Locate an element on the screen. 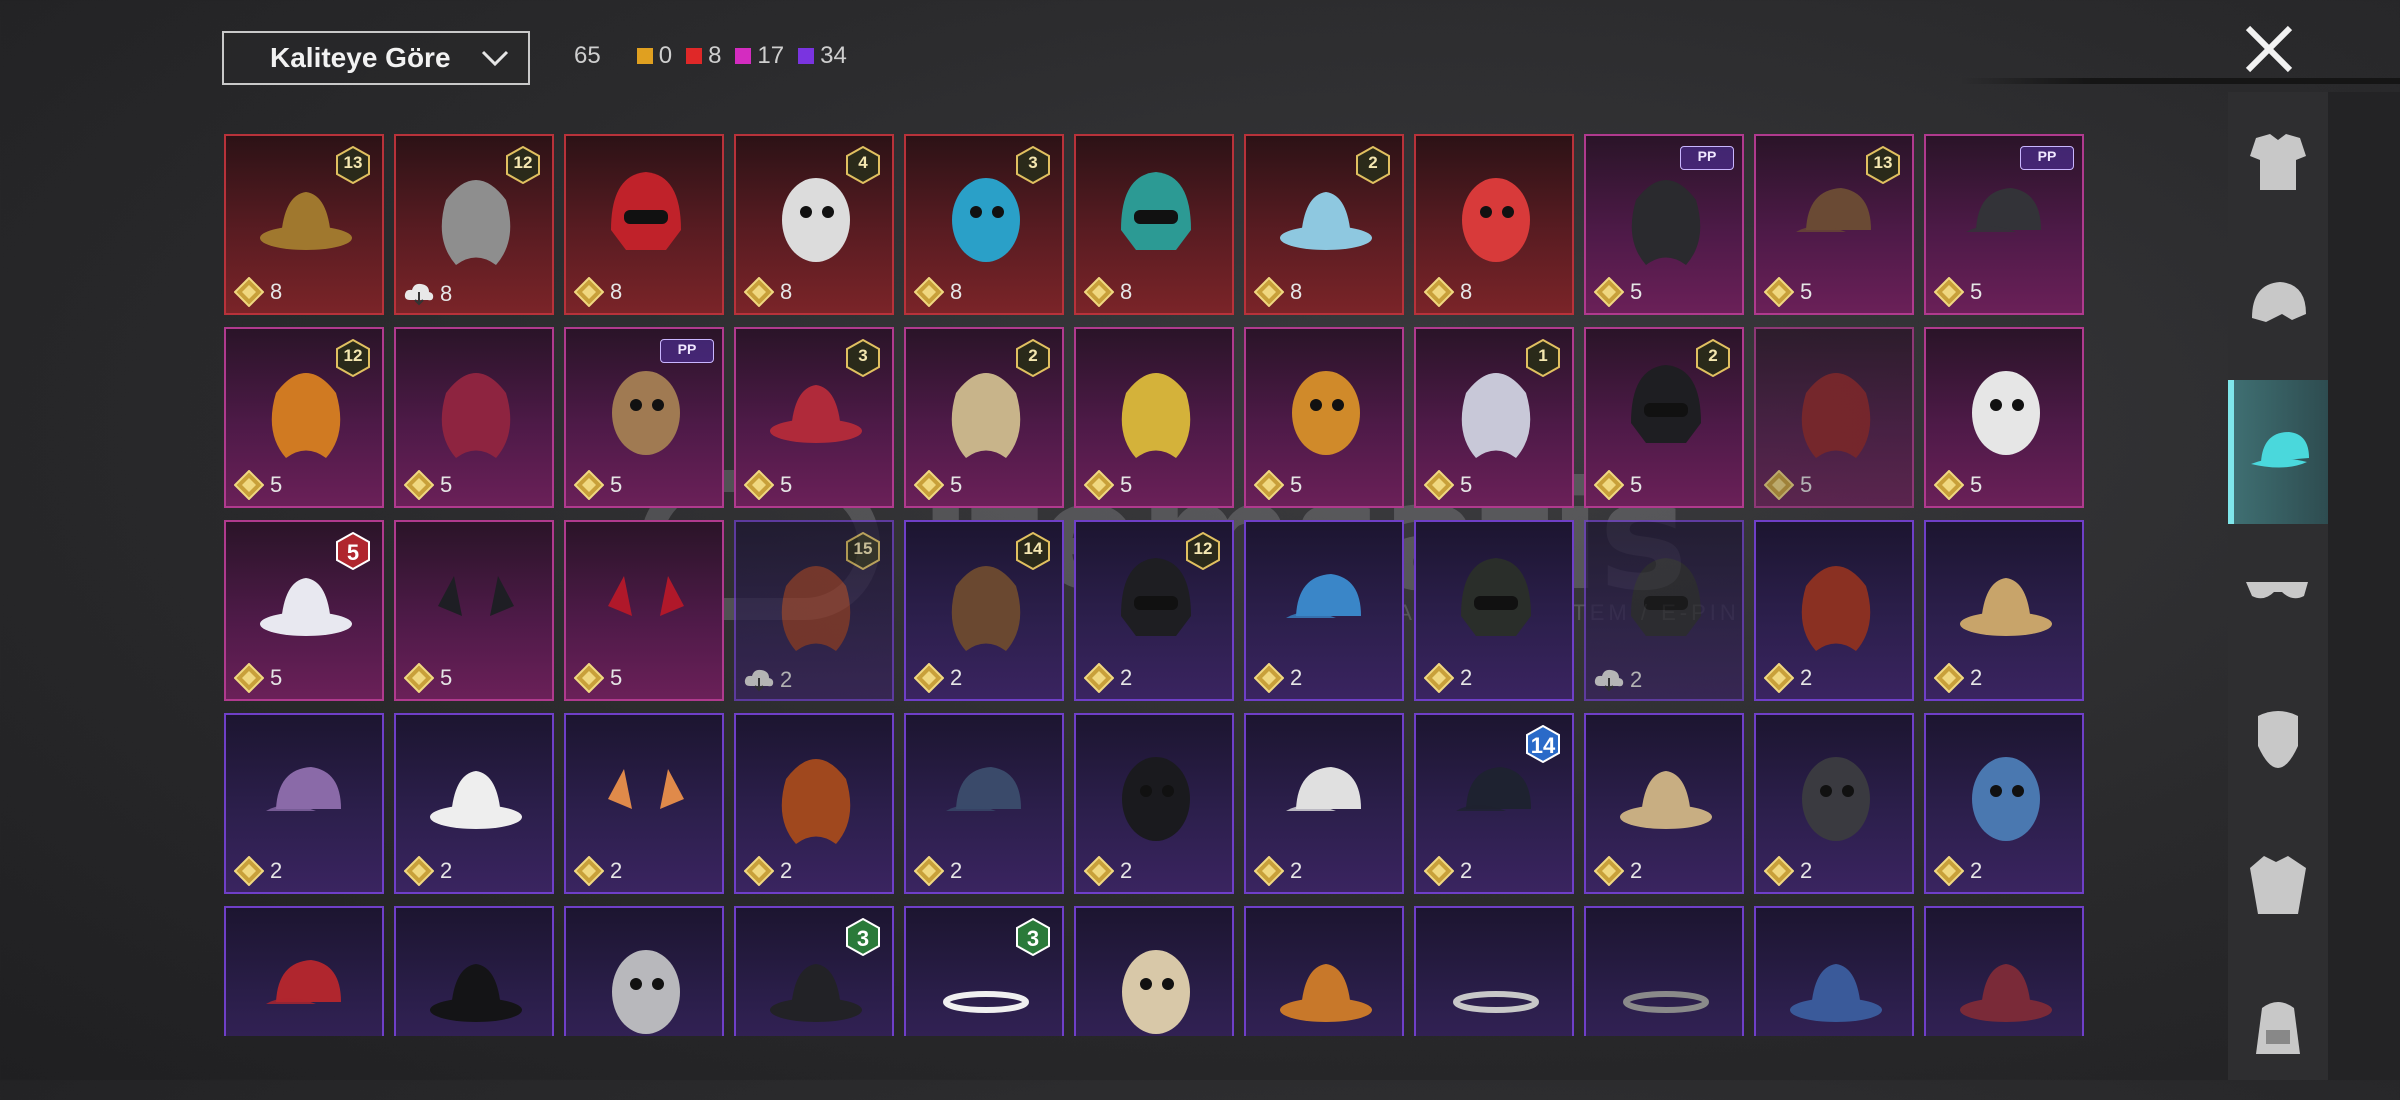  item-cost: 5 is located at coordinates (598, 678).